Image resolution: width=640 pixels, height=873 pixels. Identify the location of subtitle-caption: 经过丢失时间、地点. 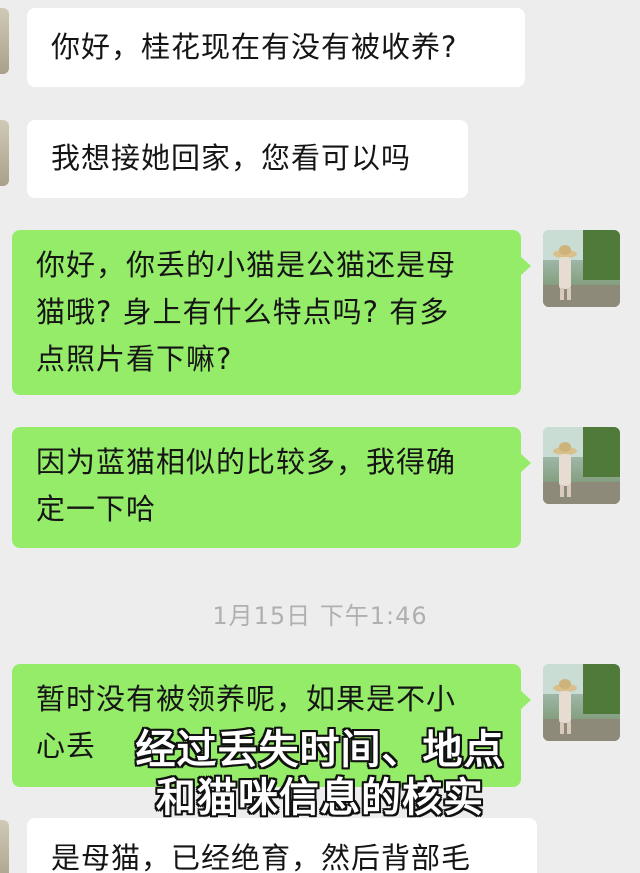
(320, 750).